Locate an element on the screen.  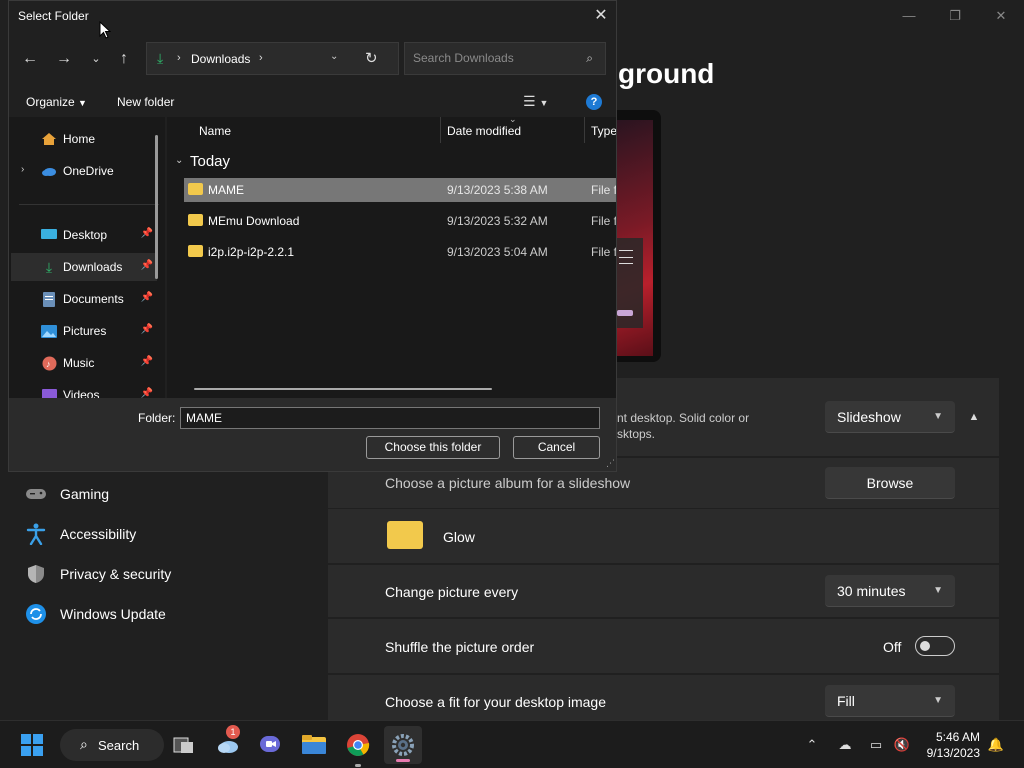
chevron-down-icon: ⌄ is located at coordinates (334, 56).